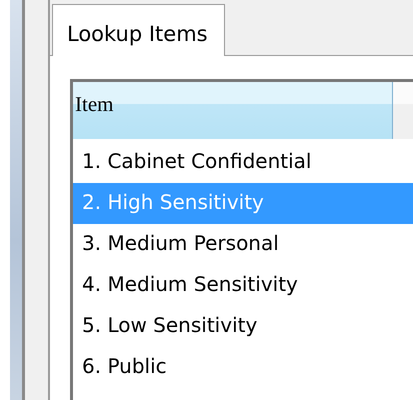 The image size is (413, 400). Describe the element at coordinates (243, 285) in the screenshot. I see `list-item: 4. Medium Sensitivity` at that location.